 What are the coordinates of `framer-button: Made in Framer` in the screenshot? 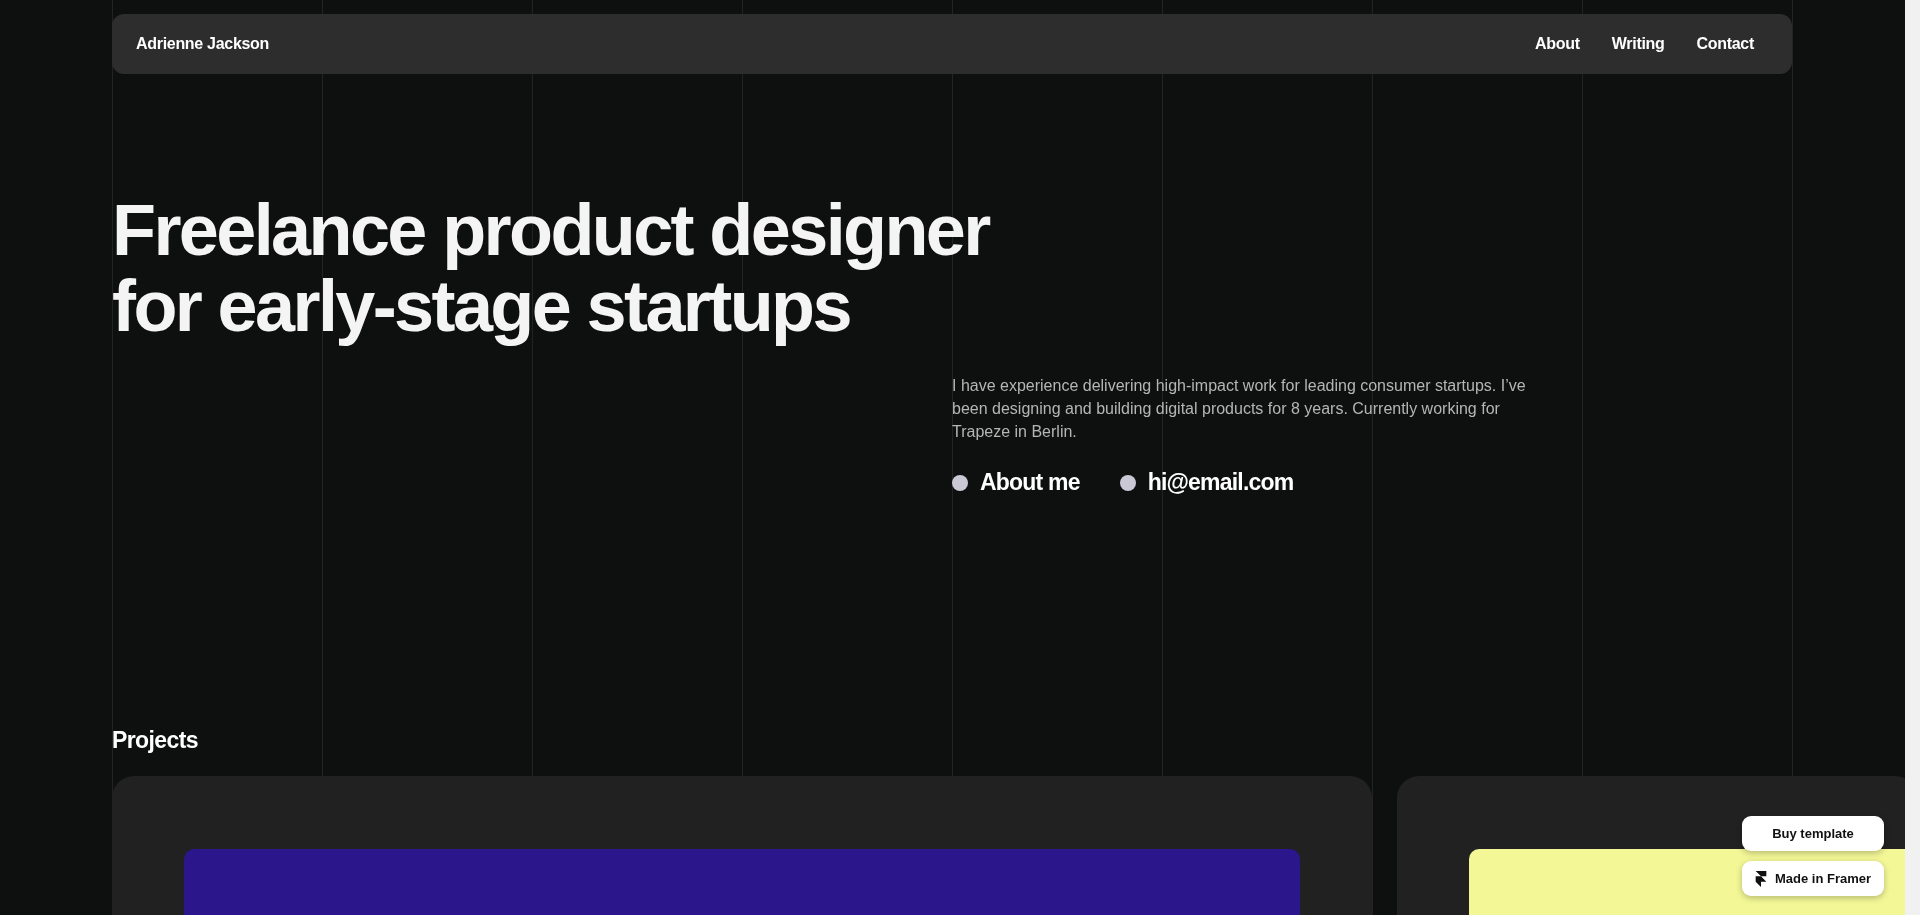 It's located at (1813, 878).